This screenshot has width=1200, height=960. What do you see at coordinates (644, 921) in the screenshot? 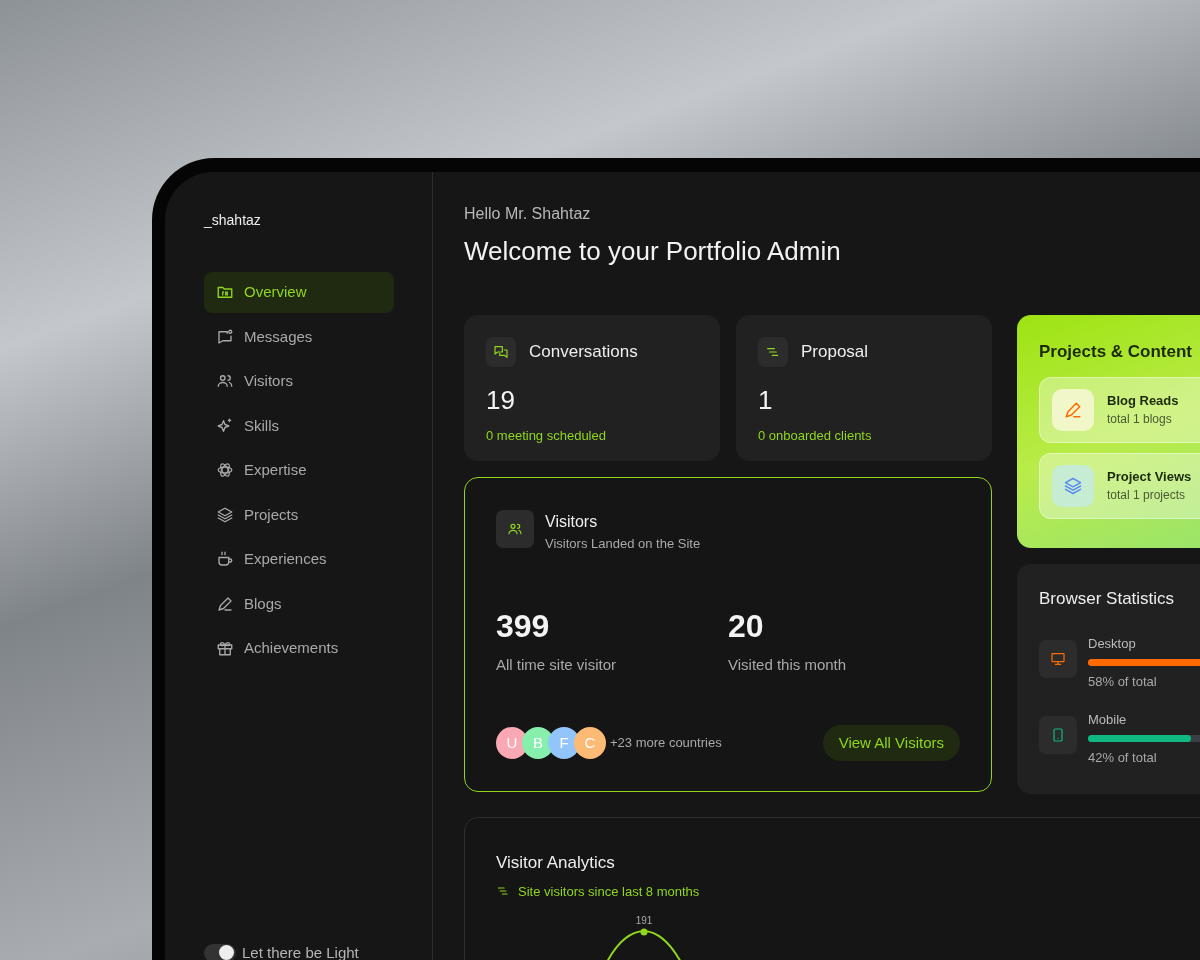
I see `data-label: 191` at bounding box center [644, 921].